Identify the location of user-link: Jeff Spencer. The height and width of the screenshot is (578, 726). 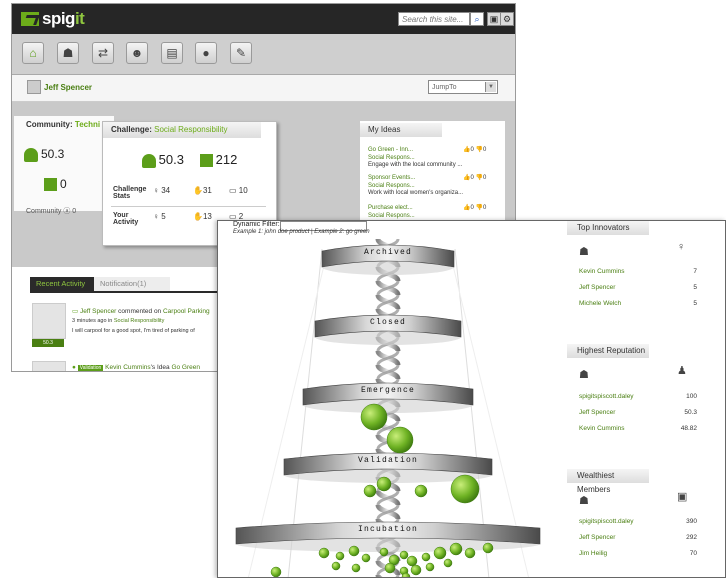
(98, 311).